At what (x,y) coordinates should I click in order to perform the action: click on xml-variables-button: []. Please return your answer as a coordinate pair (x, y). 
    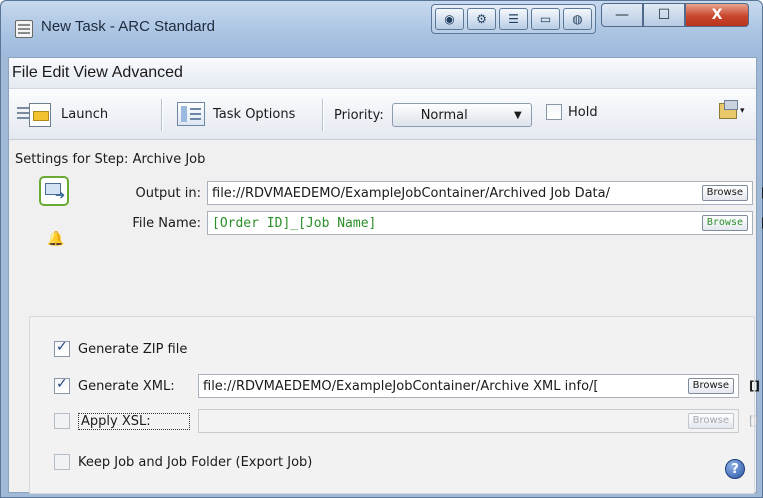
    Looking at the image, I should click on (754, 386).